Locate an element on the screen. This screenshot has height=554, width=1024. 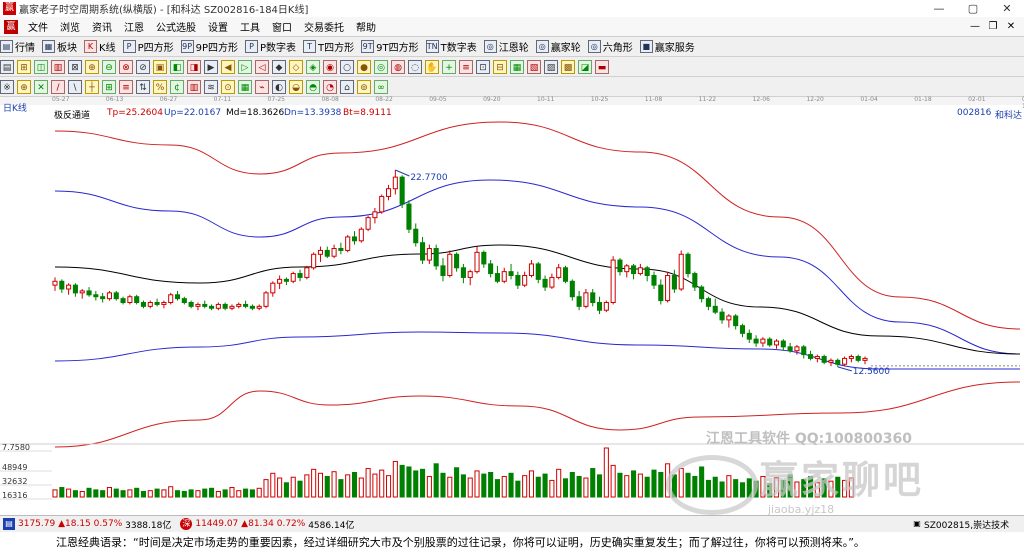
drawing-tool-30-icon: ▦ is located at coordinates (517, 66).